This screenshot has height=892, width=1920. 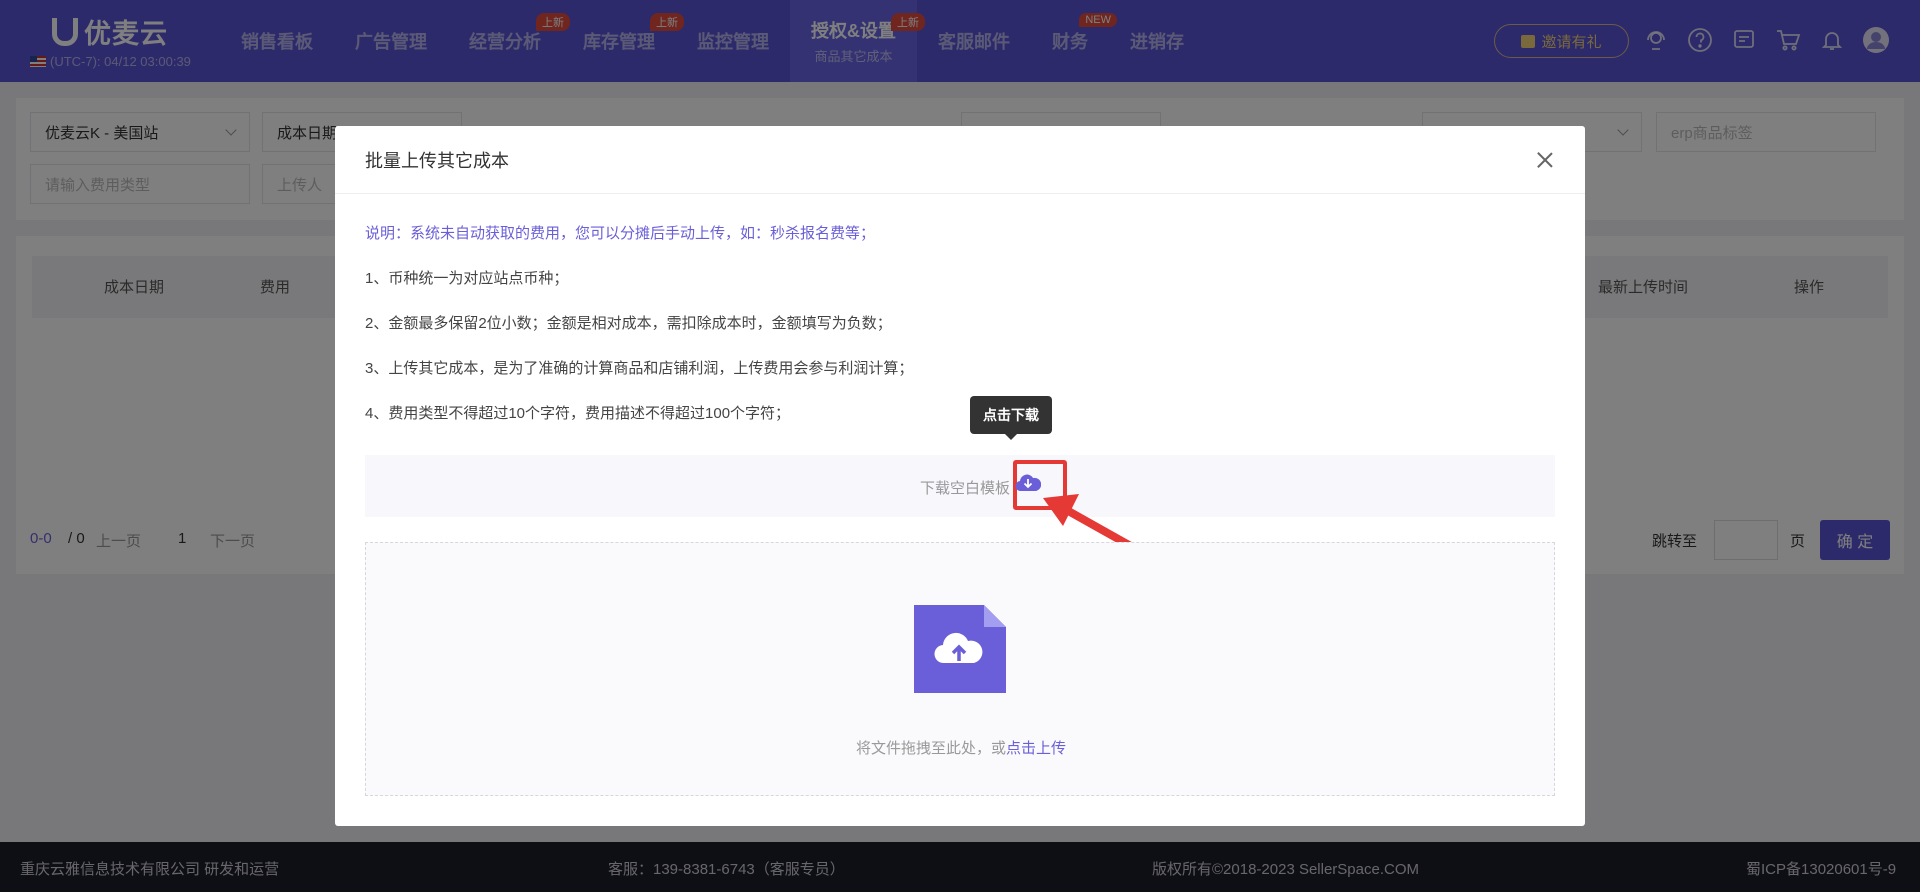 I want to click on drop-text: 将文件拖拽至此处，或, so click(x=930, y=748).